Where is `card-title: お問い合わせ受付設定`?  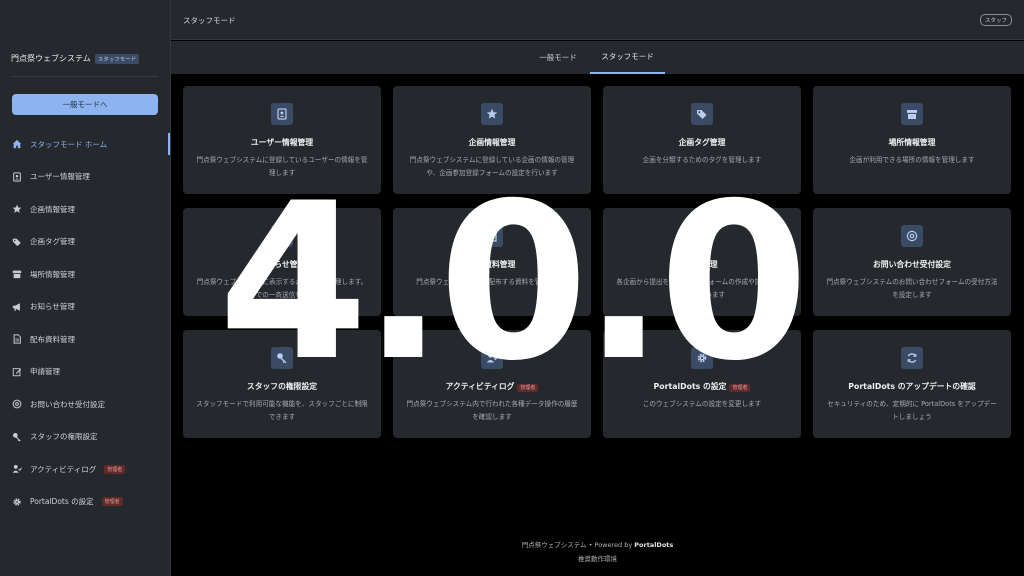 card-title: お問い合わせ受付設定 is located at coordinates (912, 264).